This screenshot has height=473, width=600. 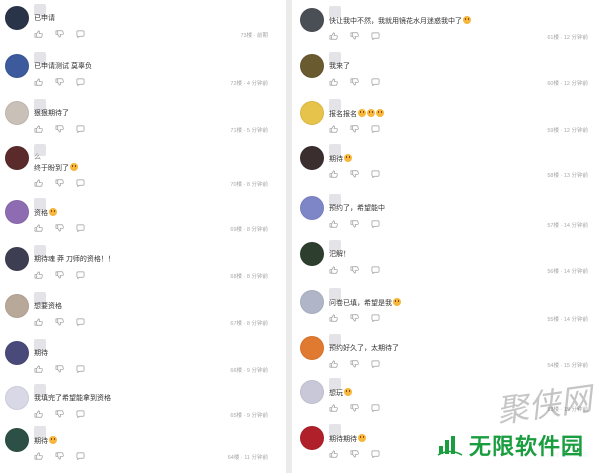 I want to click on comment-text: 想要资格, so click(x=48, y=306).